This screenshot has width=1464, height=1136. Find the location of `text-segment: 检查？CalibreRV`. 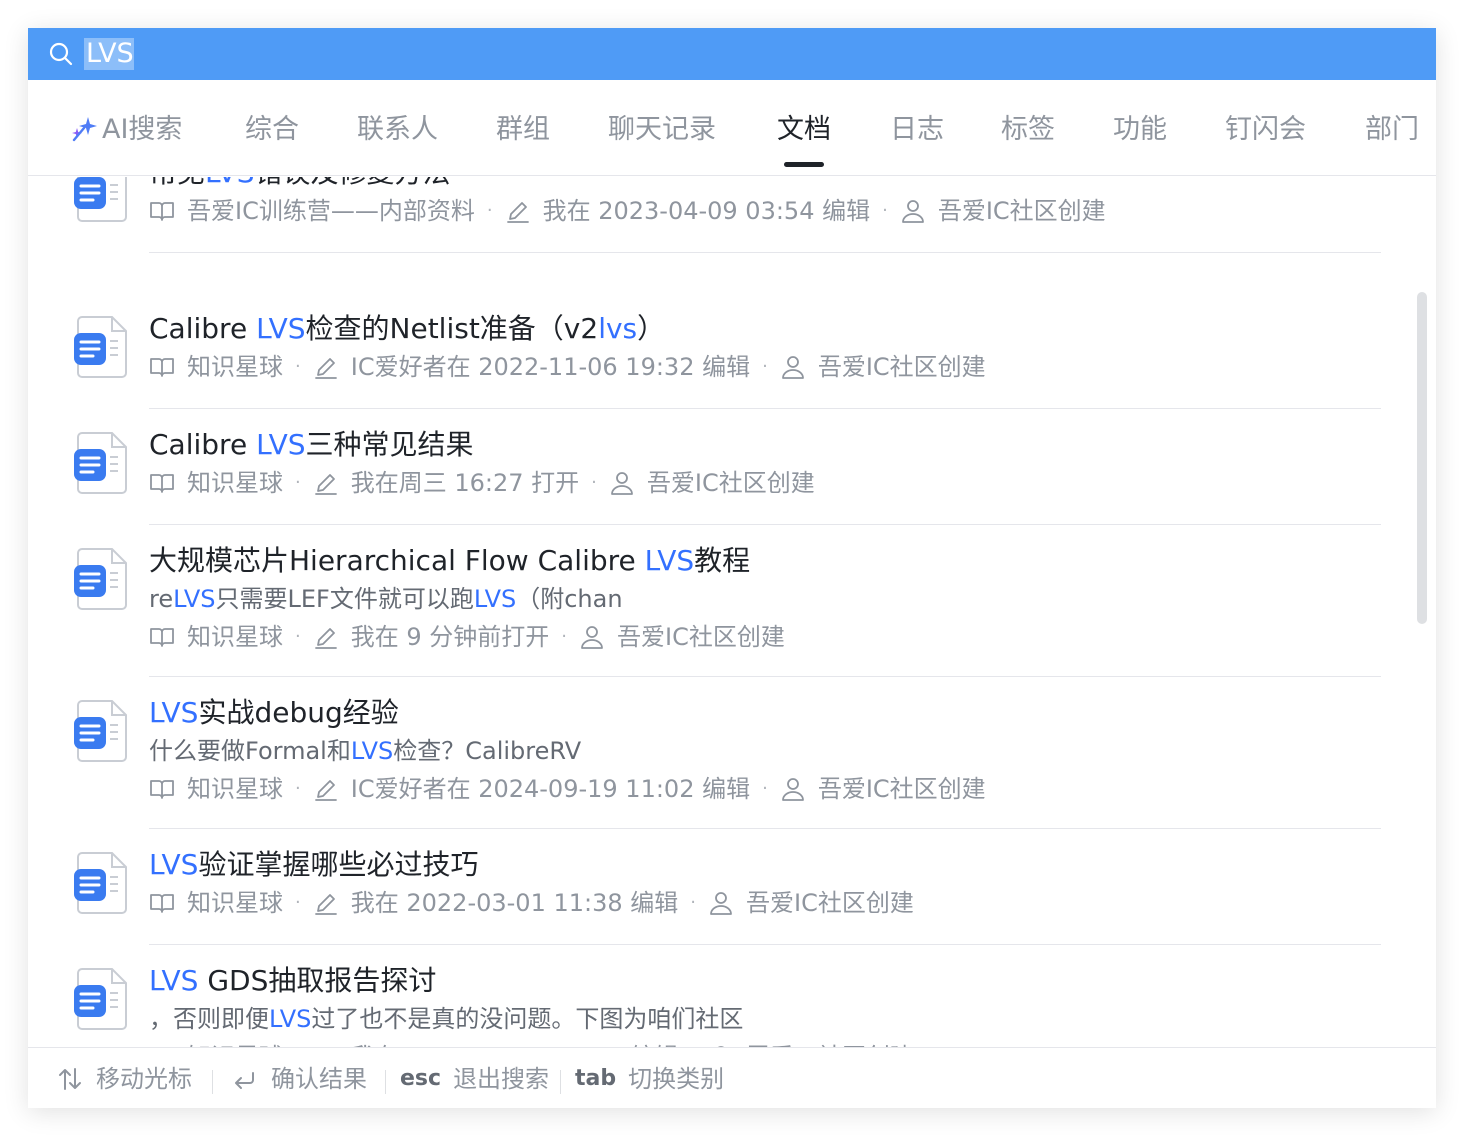

text-segment: 检查？CalibreRV is located at coordinates (487, 751).